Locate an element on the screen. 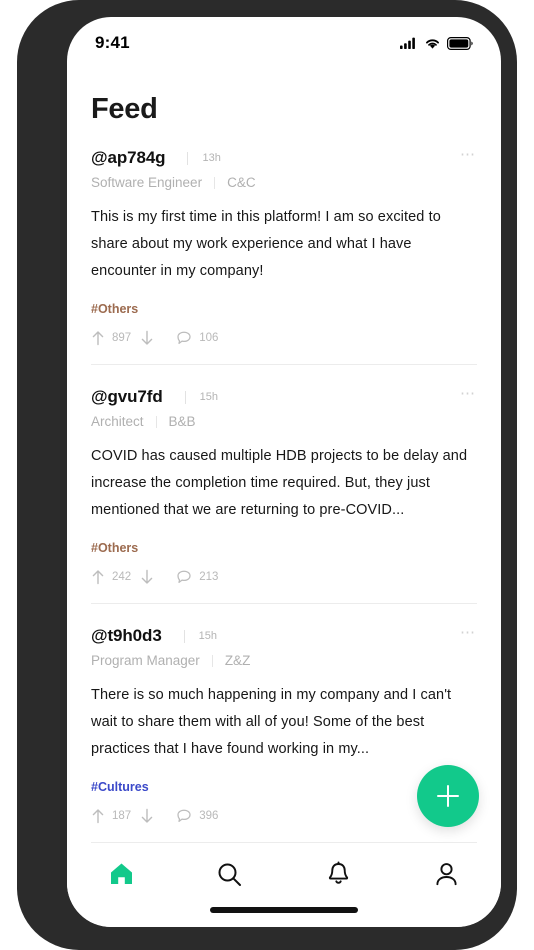 Image resolution: width=534 pixels, height=950 pixels. post-author-company: B&B is located at coordinates (182, 421).